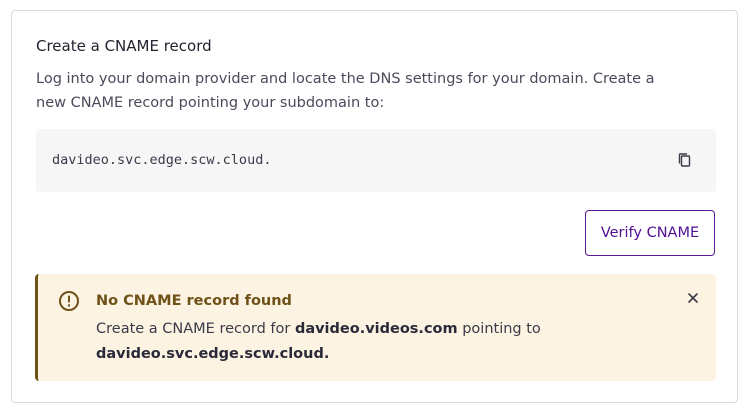  Describe the element at coordinates (195, 329) in the screenshot. I see `alert-body-prefix: Create a CNAME record for` at that location.